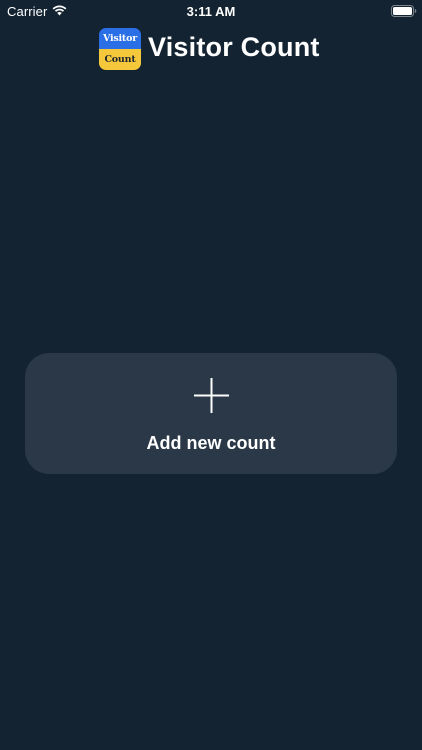 The image size is (422, 750). What do you see at coordinates (120, 38) in the screenshot?
I see `logo-top-text: Visitor` at bounding box center [120, 38].